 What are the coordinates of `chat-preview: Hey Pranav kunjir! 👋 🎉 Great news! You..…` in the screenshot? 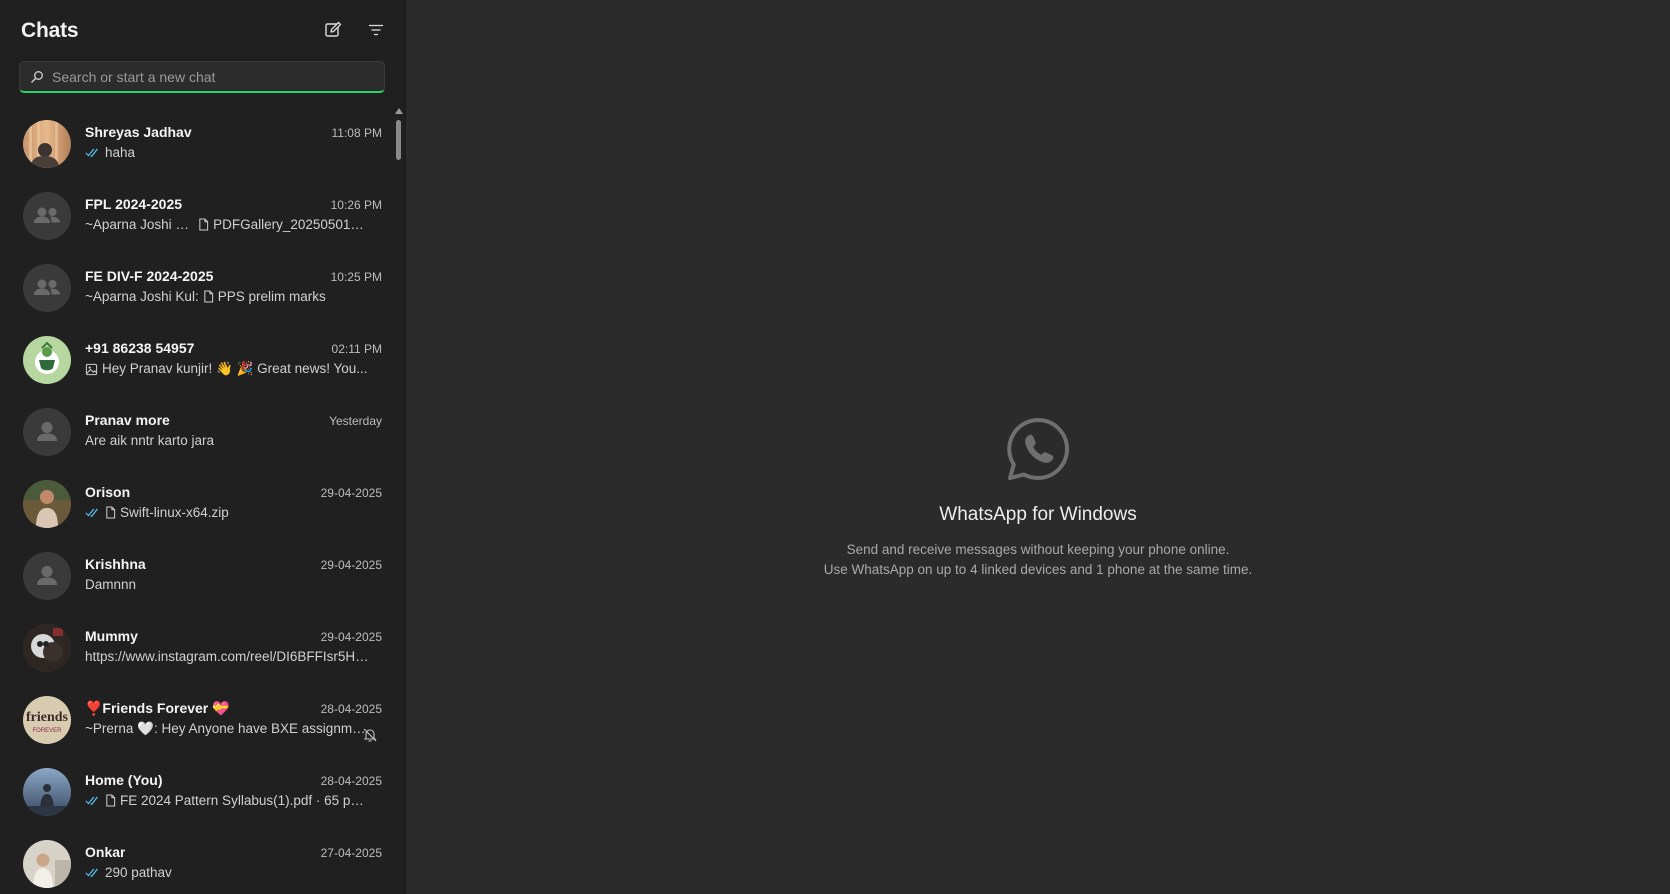 It's located at (227, 369).